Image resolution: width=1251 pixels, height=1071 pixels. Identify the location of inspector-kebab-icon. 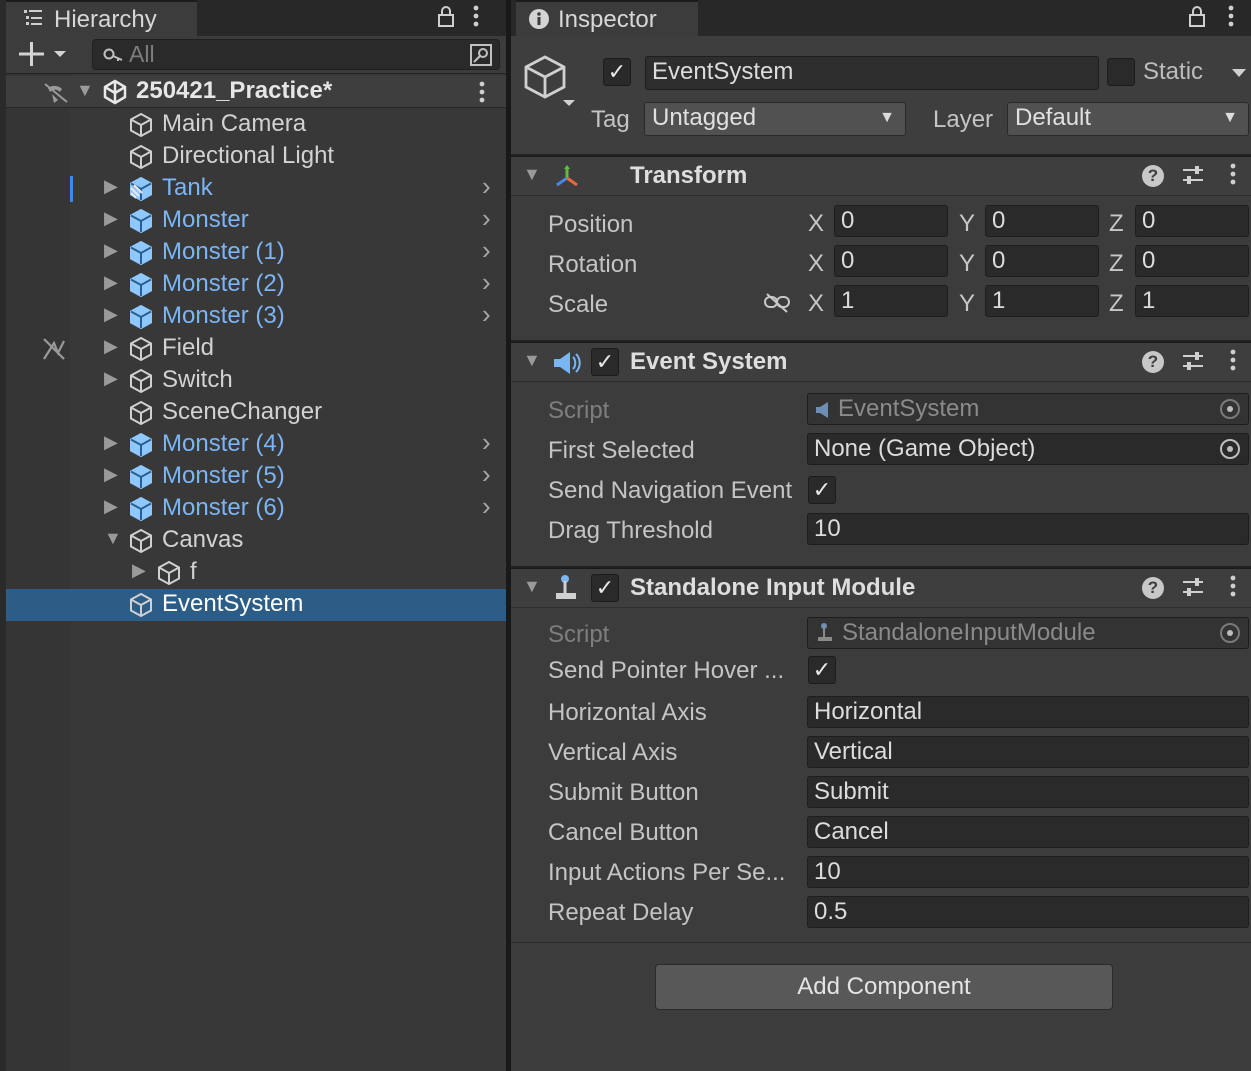
(1231, 19).